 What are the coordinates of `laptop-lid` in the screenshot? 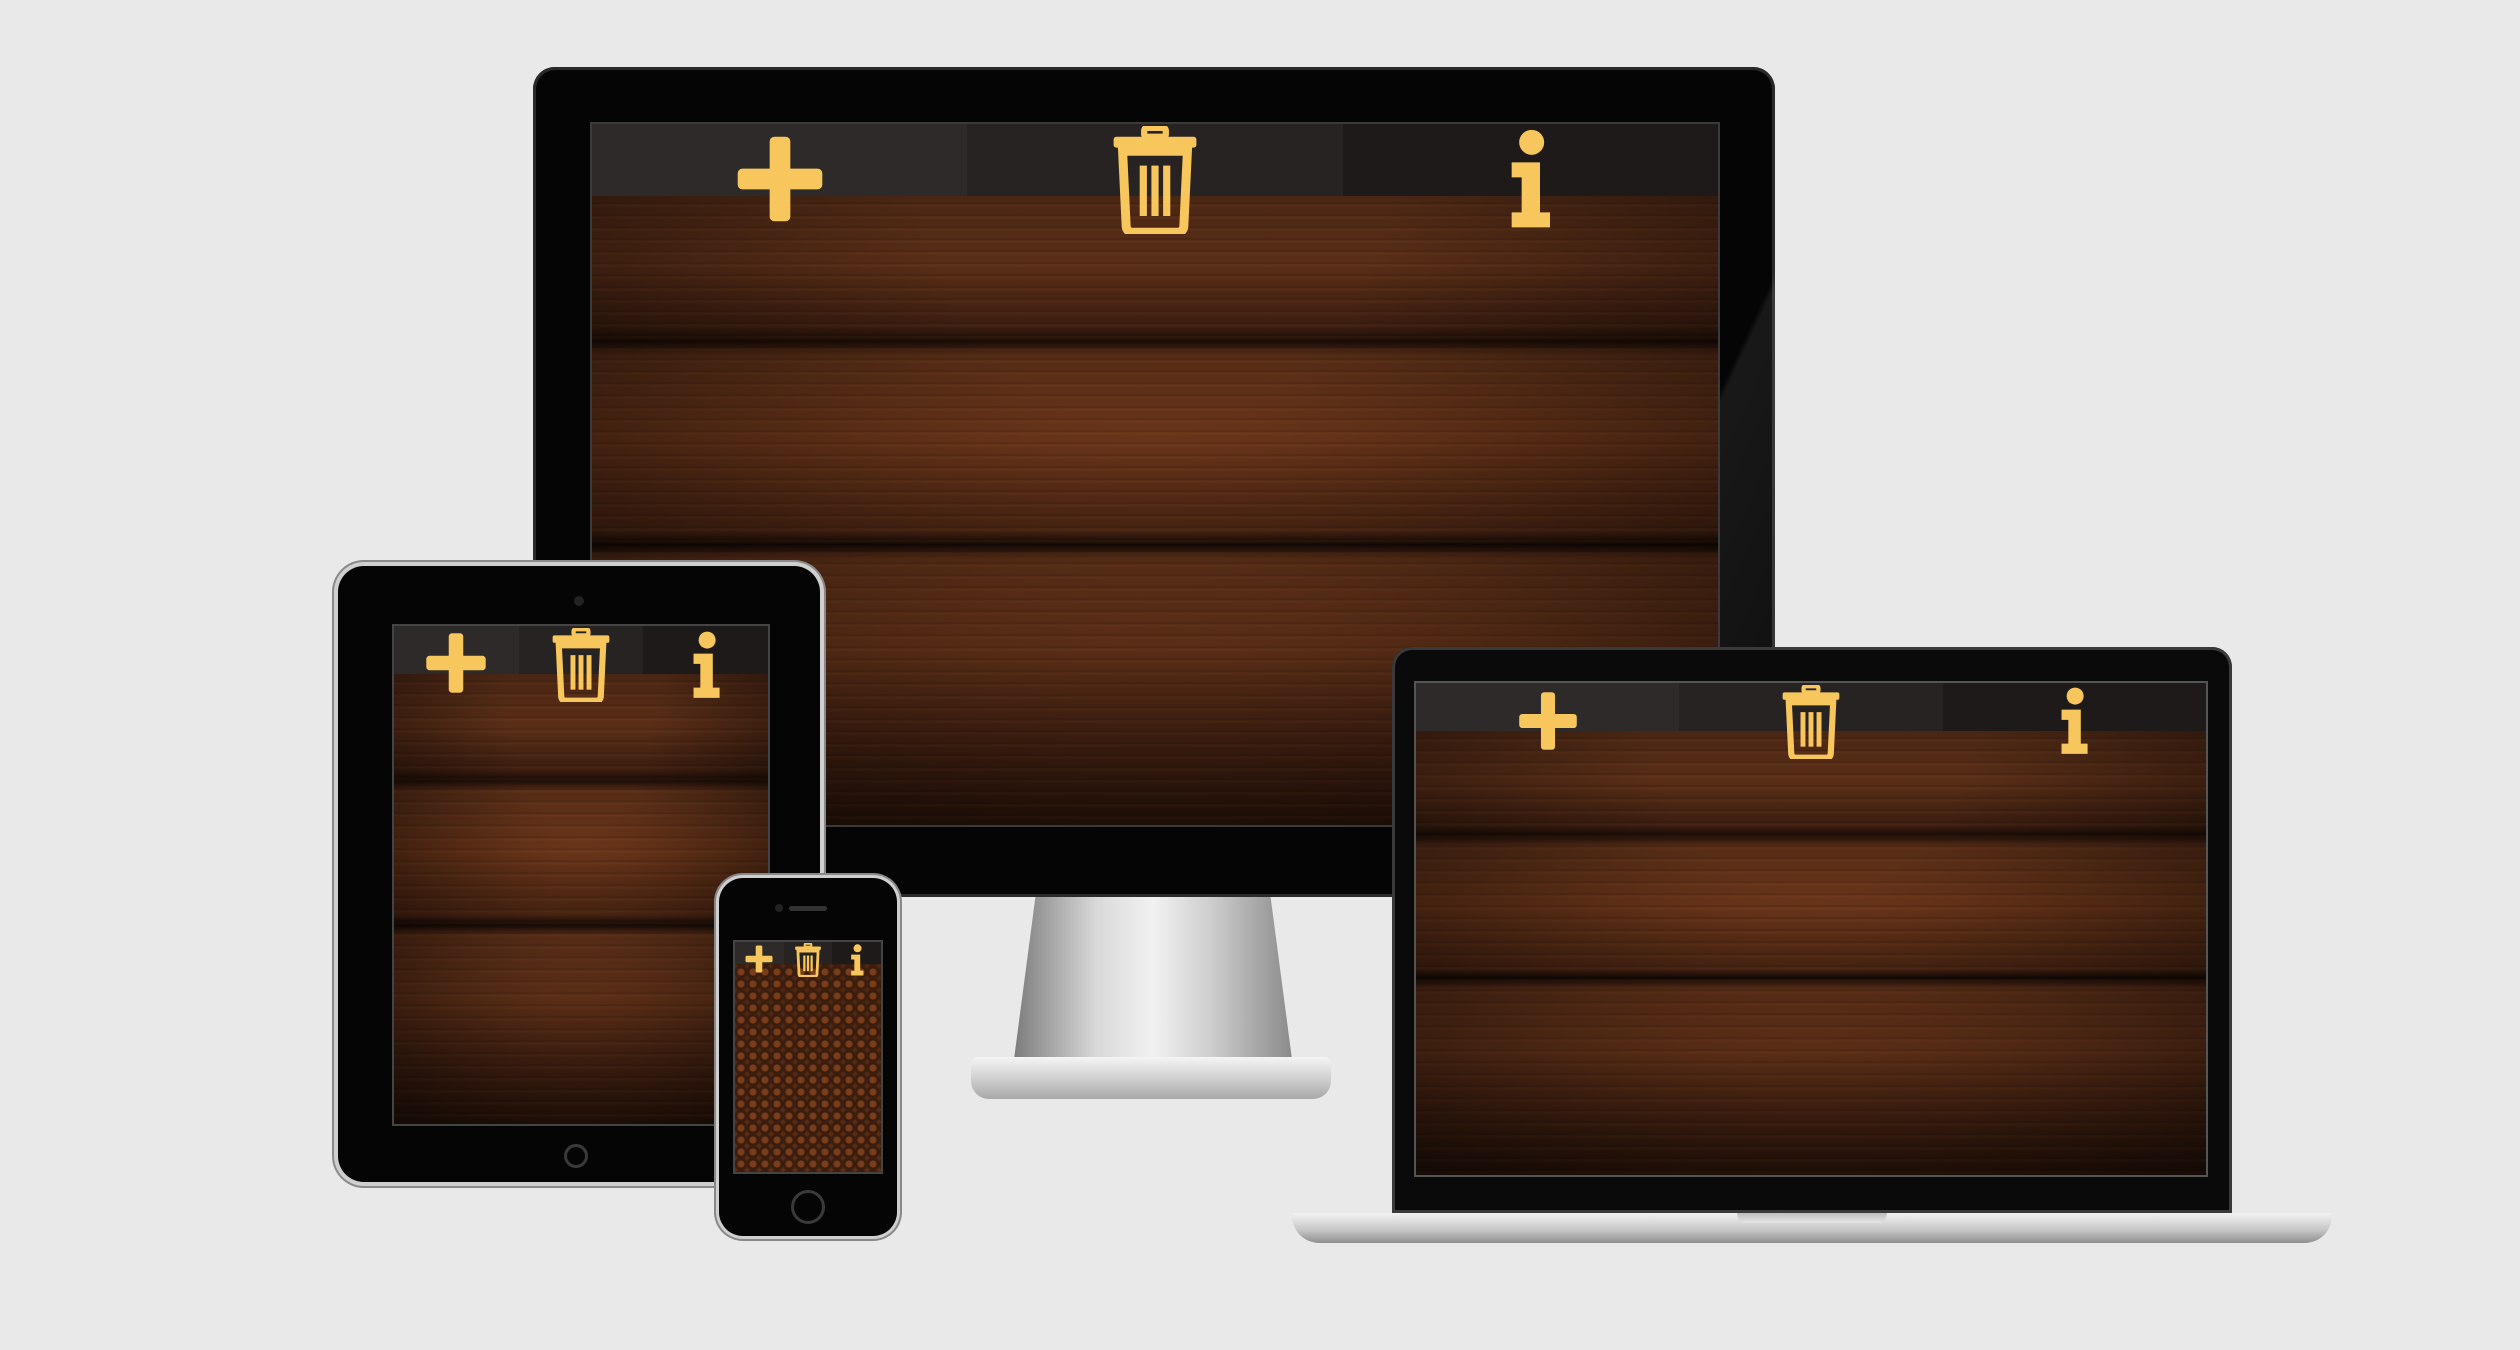 It's located at (1812, 930).